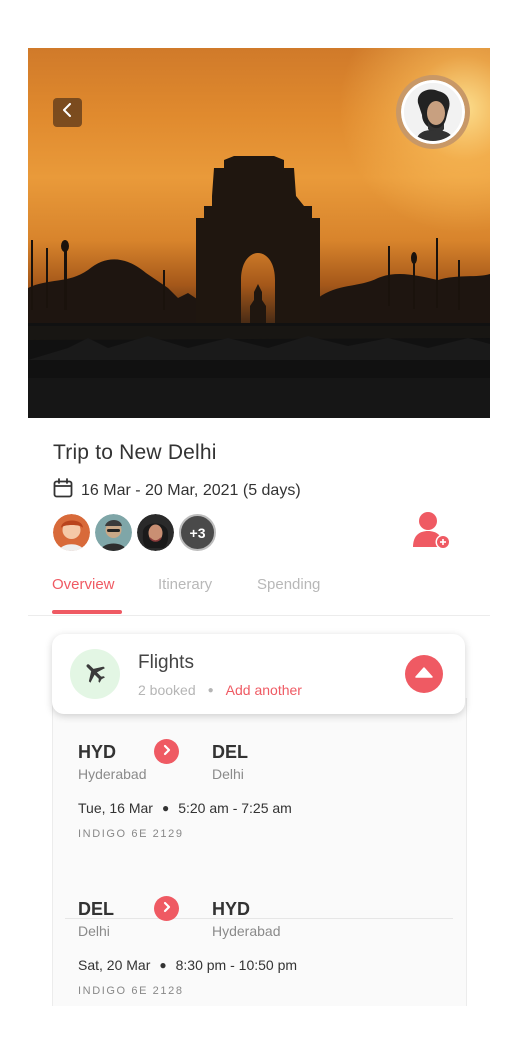 The width and height of the screenshot is (518, 1052). Describe the element at coordinates (97, 752) in the screenshot. I see `origin-code: HYD` at that location.